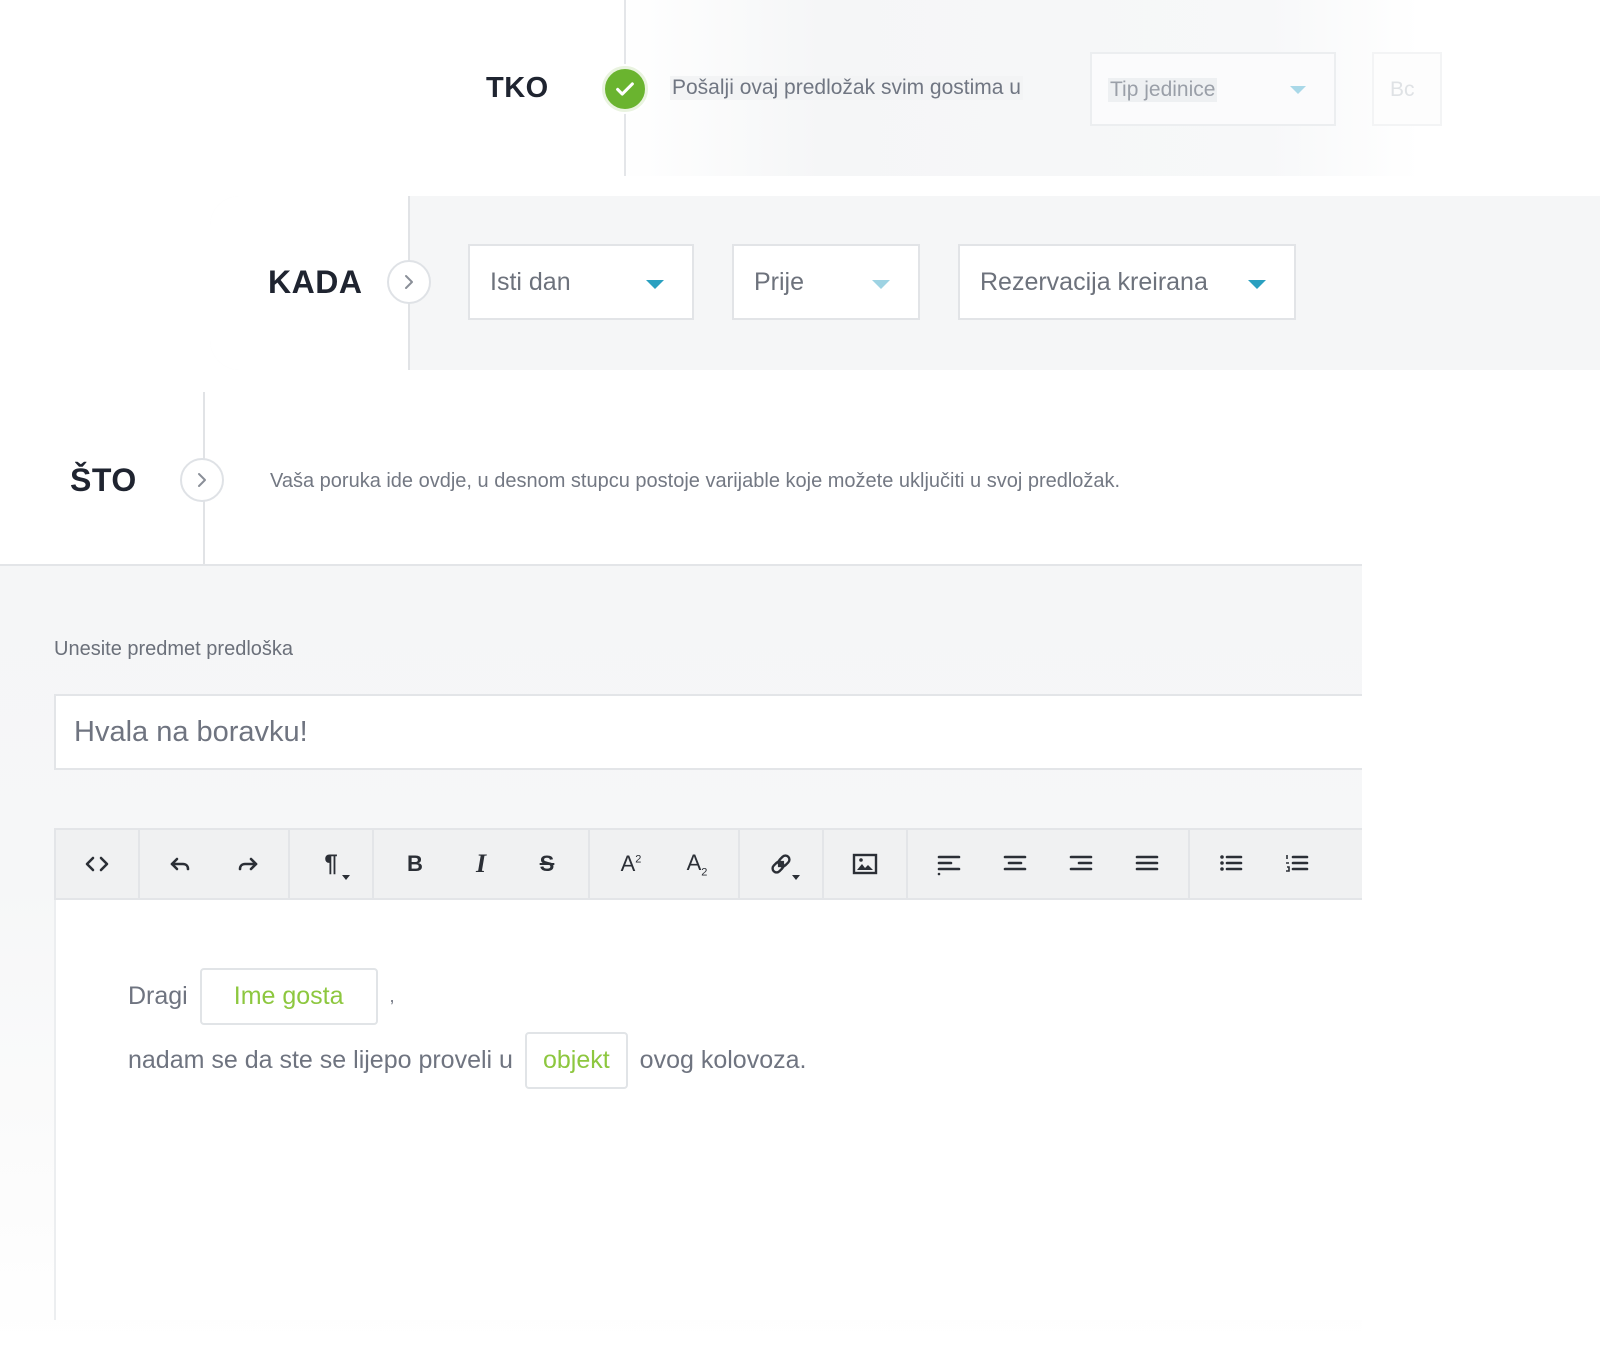 Image resolution: width=1600 pixels, height=1346 pixels. What do you see at coordinates (697, 864) in the screenshot?
I see `subscript-icon: A2` at bounding box center [697, 864].